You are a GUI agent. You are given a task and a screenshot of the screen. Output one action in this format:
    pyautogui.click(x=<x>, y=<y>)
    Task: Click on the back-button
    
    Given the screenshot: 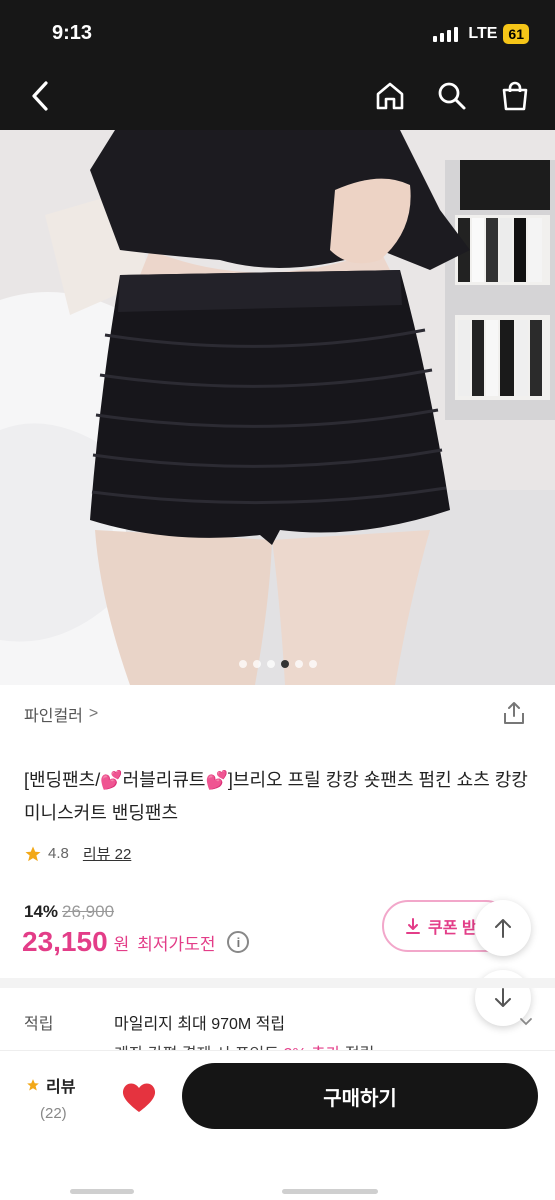 What is the action you would take?
    pyautogui.click(x=40, y=96)
    